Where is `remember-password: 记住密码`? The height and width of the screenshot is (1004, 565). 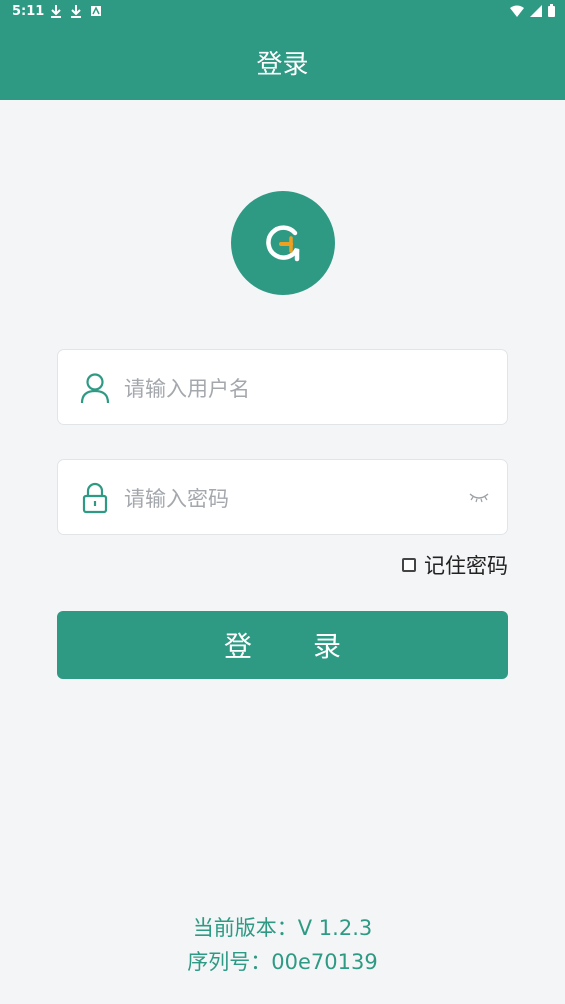
remember-password: 记住密码 is located at coordinates (455, 565).